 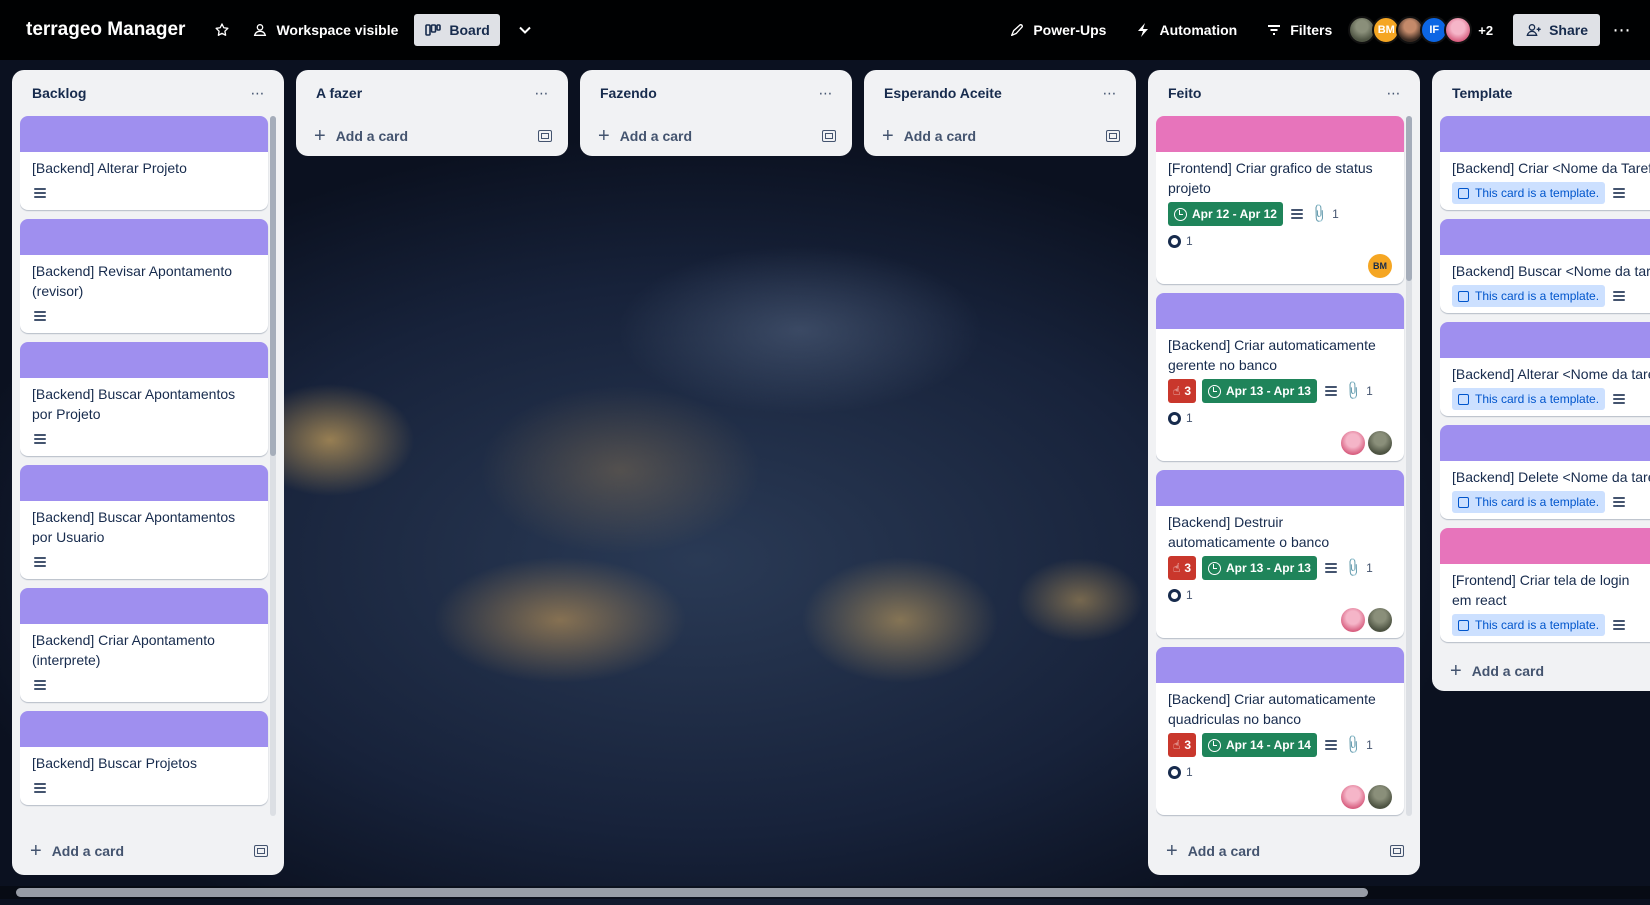 I want to click on clock-icon, so click(x=1214, y=745).